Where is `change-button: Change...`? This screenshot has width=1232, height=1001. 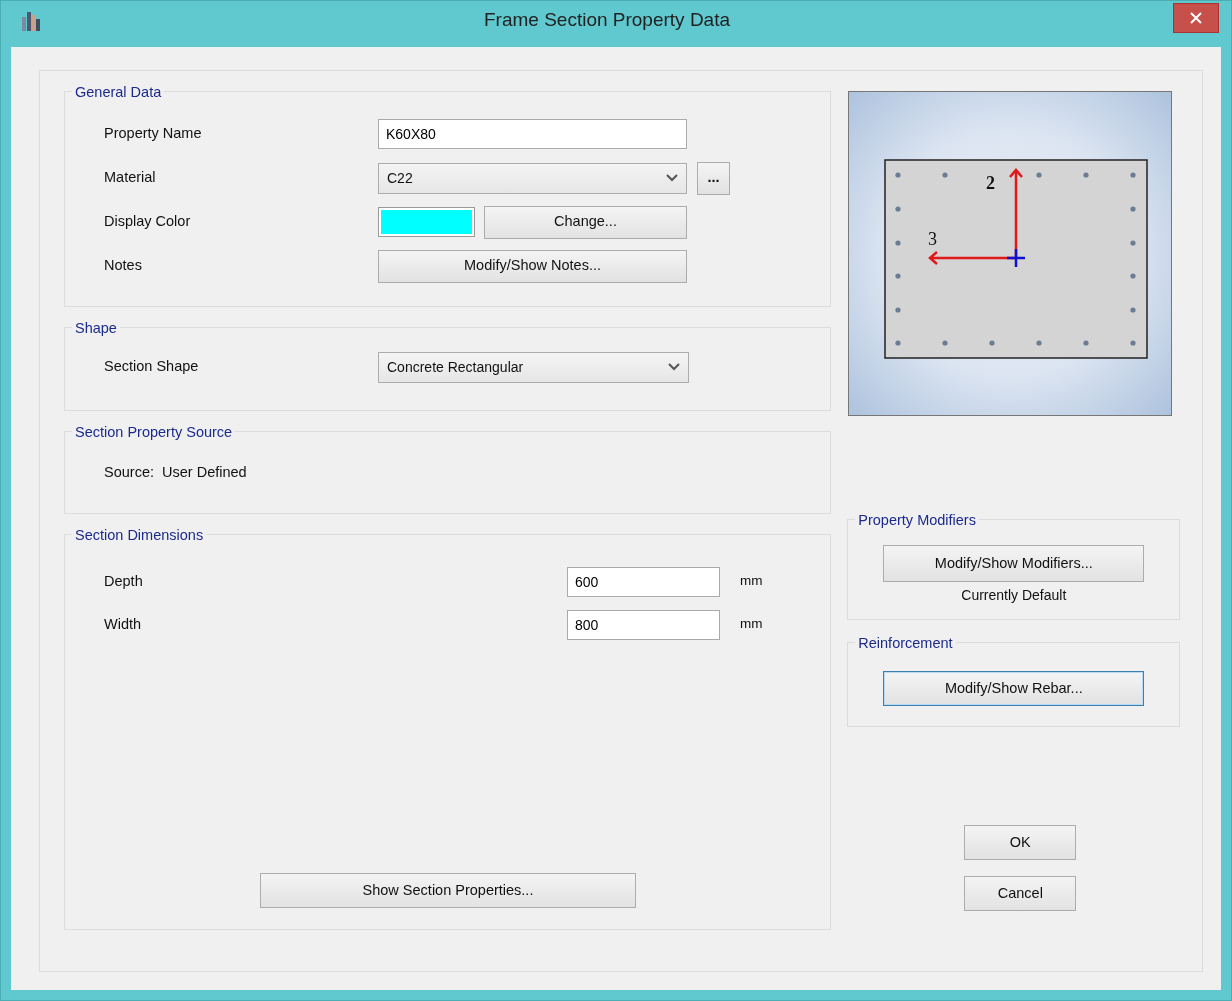 change-button: Change... is located at coordinates (585, 222).